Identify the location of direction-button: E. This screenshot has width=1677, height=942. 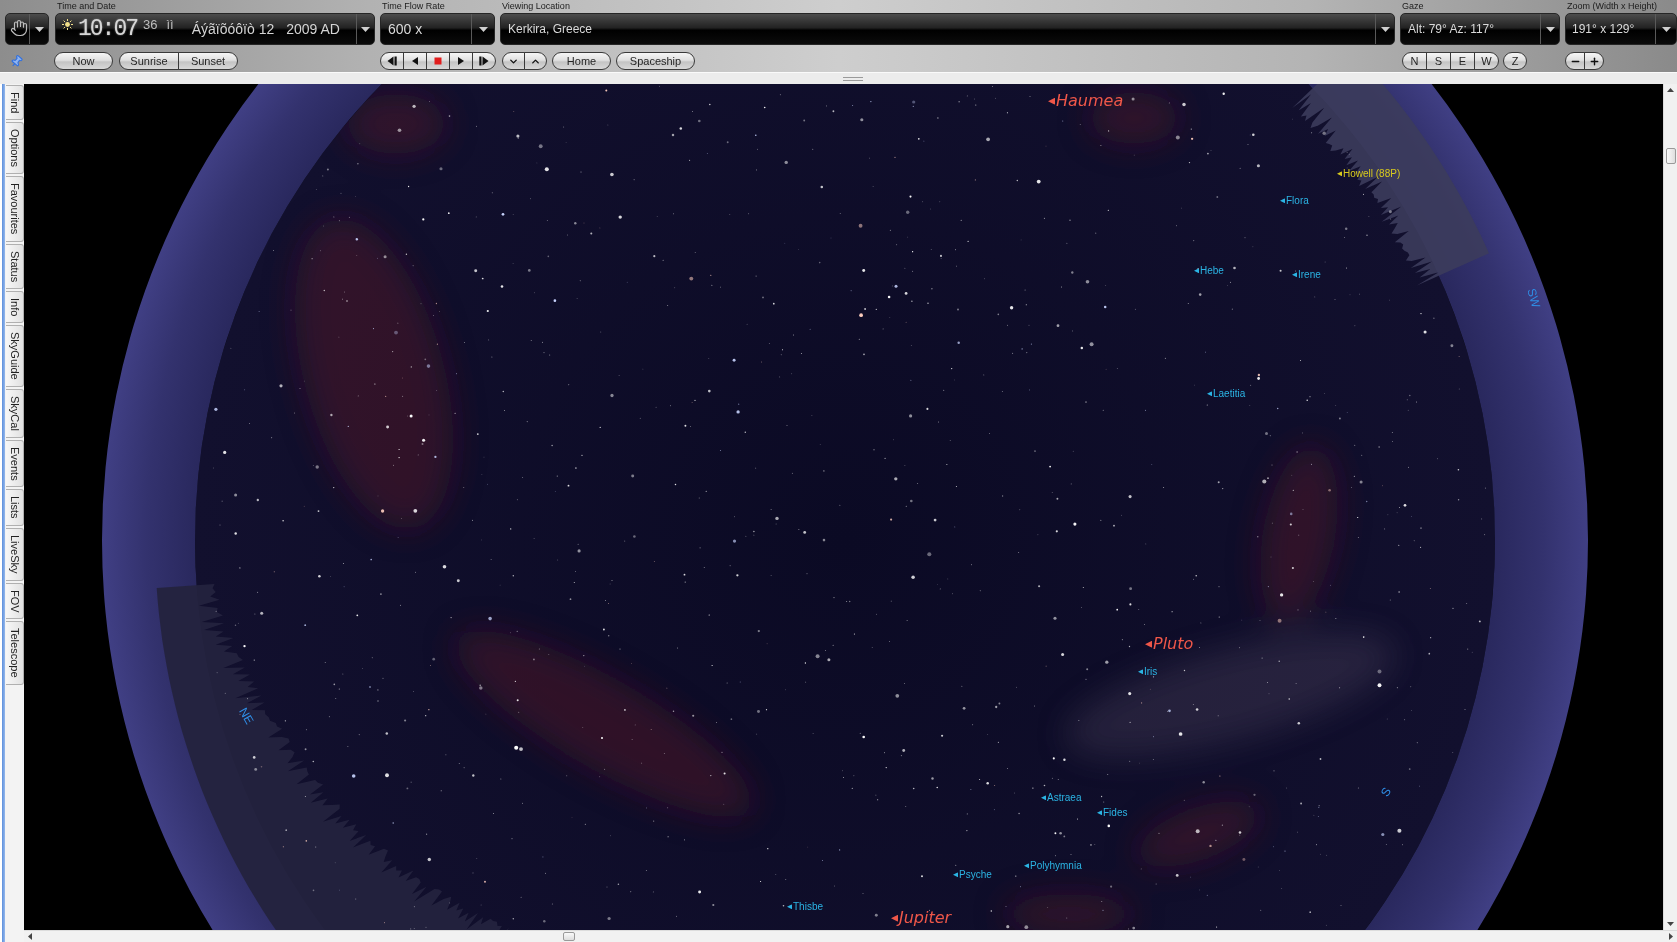
(1462, 61).